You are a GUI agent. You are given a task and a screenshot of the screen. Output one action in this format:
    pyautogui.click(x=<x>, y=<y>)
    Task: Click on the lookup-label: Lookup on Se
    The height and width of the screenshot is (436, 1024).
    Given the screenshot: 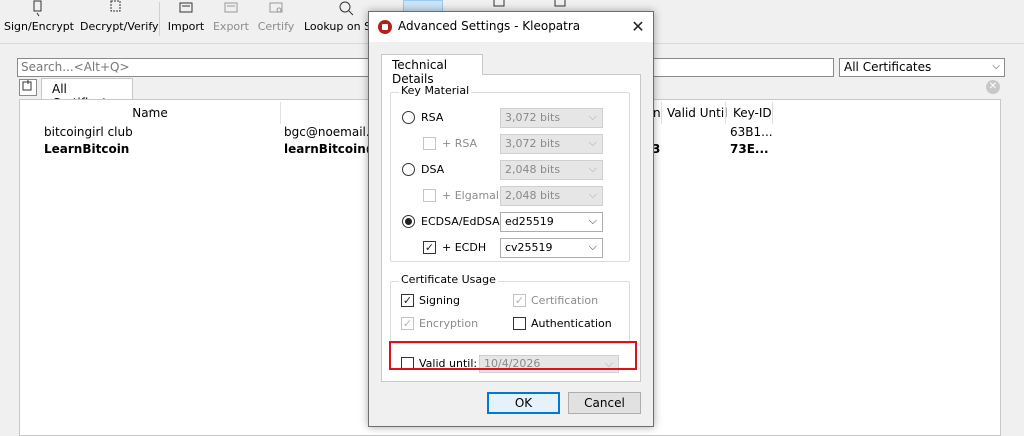 What is the action you would take?
    pyautogui.click(x=337, y=26)
    